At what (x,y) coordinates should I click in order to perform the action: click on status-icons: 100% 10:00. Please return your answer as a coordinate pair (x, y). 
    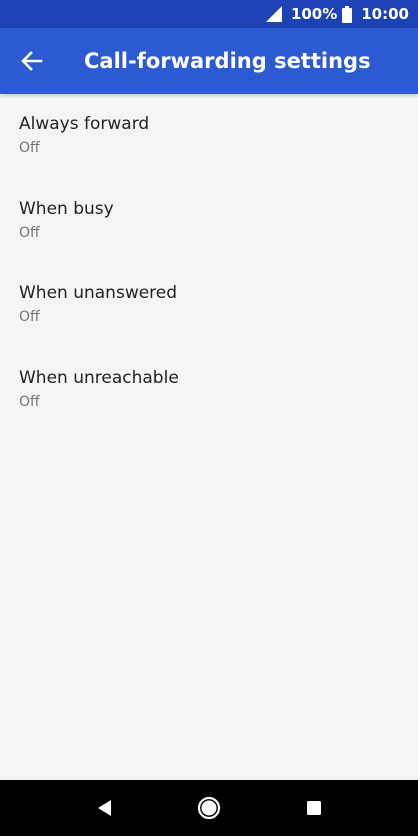
    Looking at the image, I should click on (337, 14).